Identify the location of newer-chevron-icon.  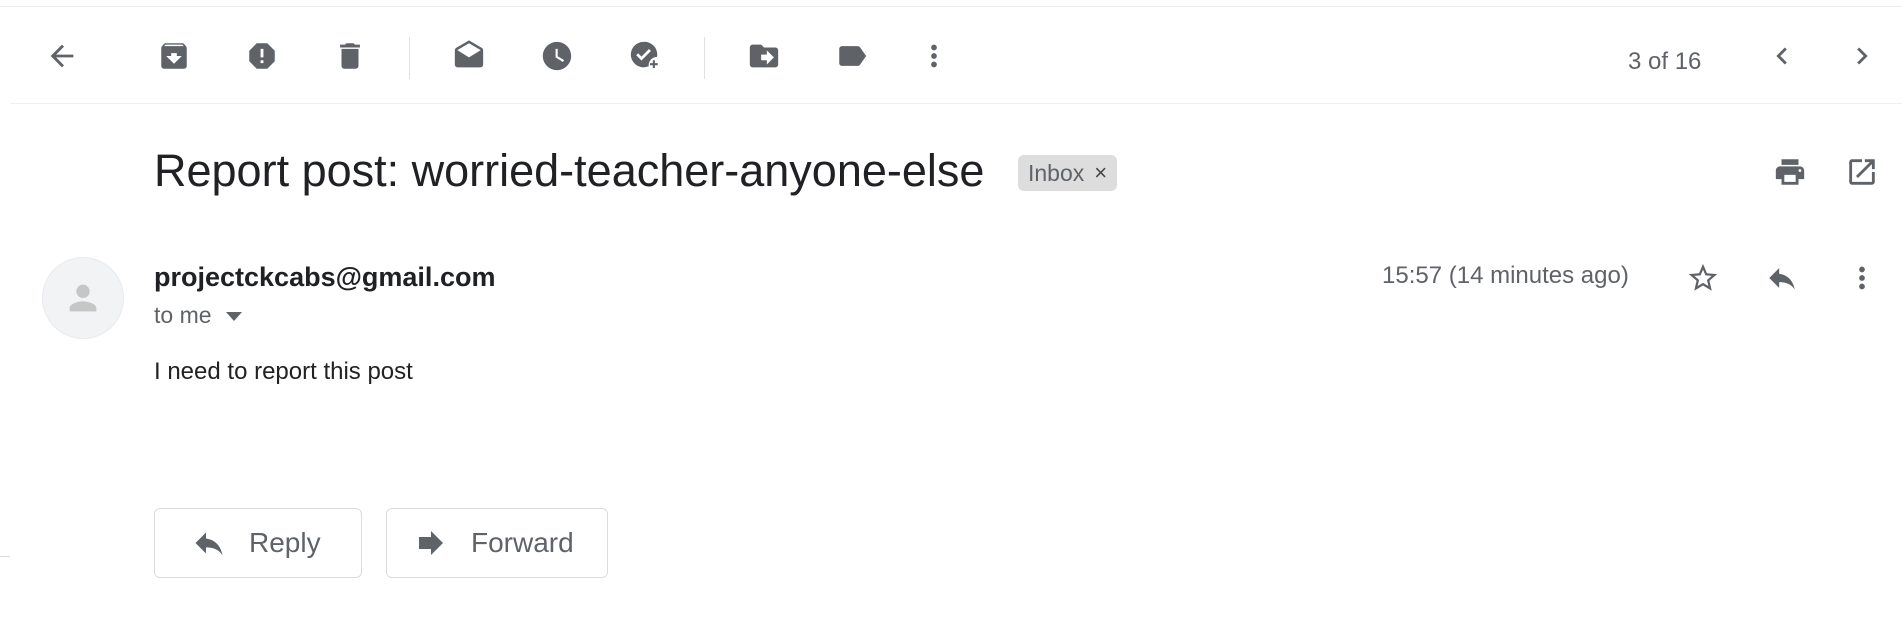
(1781, 56).